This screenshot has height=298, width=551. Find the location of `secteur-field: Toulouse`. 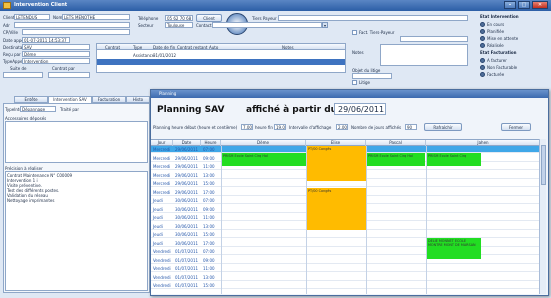

secteur-field: Toulouse is located at coordinates (179, 25).